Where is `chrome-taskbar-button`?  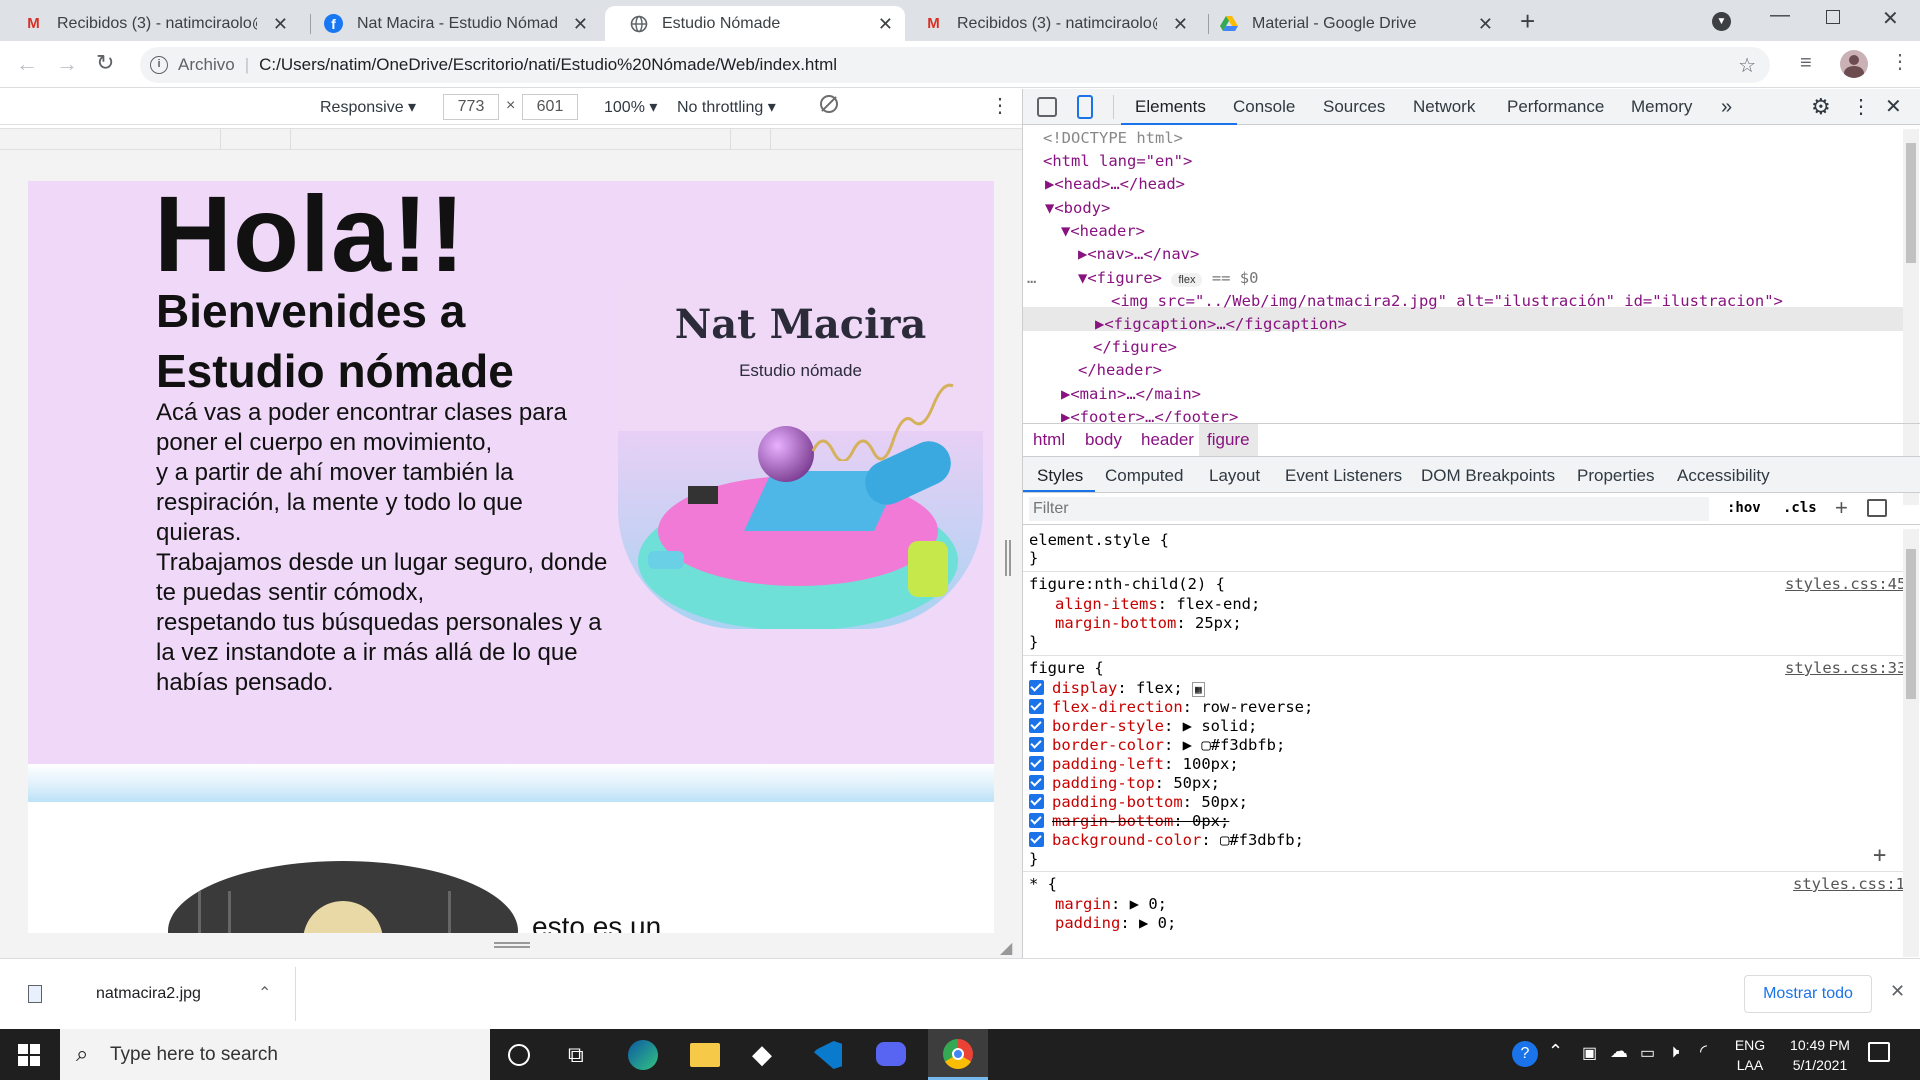 chrome-taskbar-button is located at coordinates (958, 1054).